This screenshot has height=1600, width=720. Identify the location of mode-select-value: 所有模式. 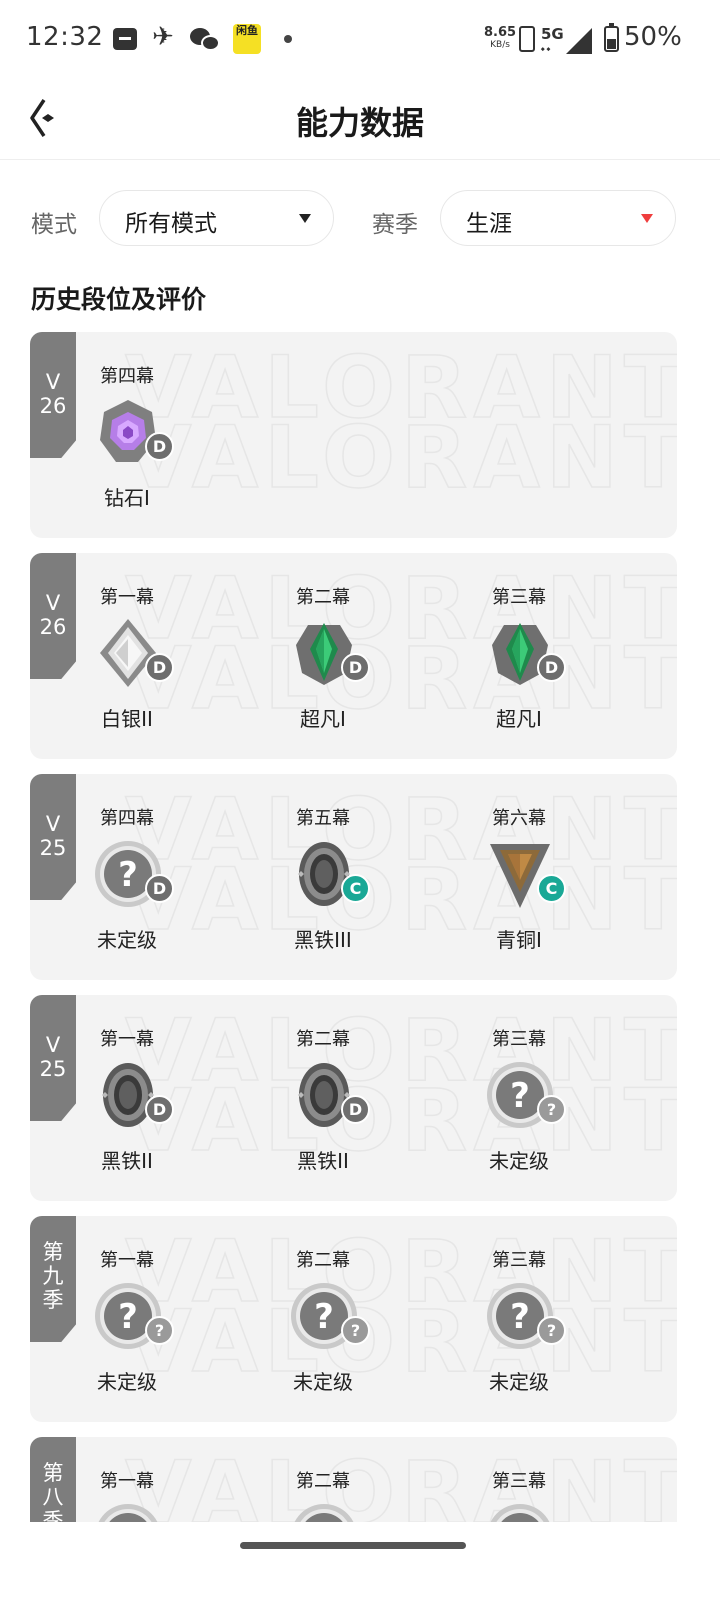
(171, 224).